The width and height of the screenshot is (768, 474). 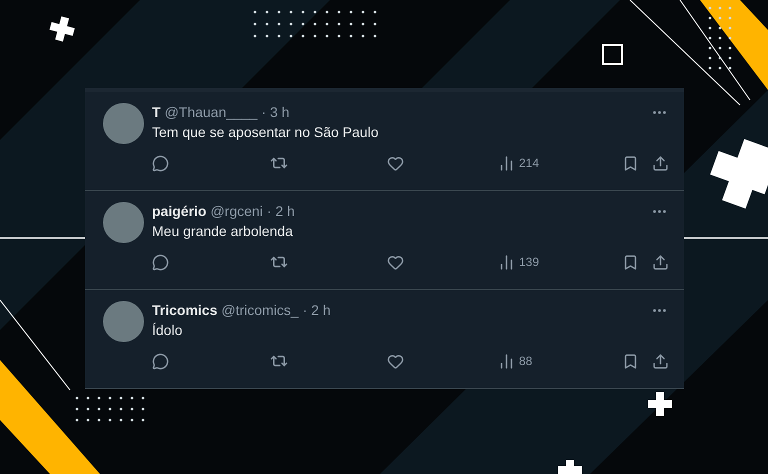 What do you see at coordinates (275, 112) in the screenshot?
I see `post-time: · 3 h` at bounding box center [275, 112].